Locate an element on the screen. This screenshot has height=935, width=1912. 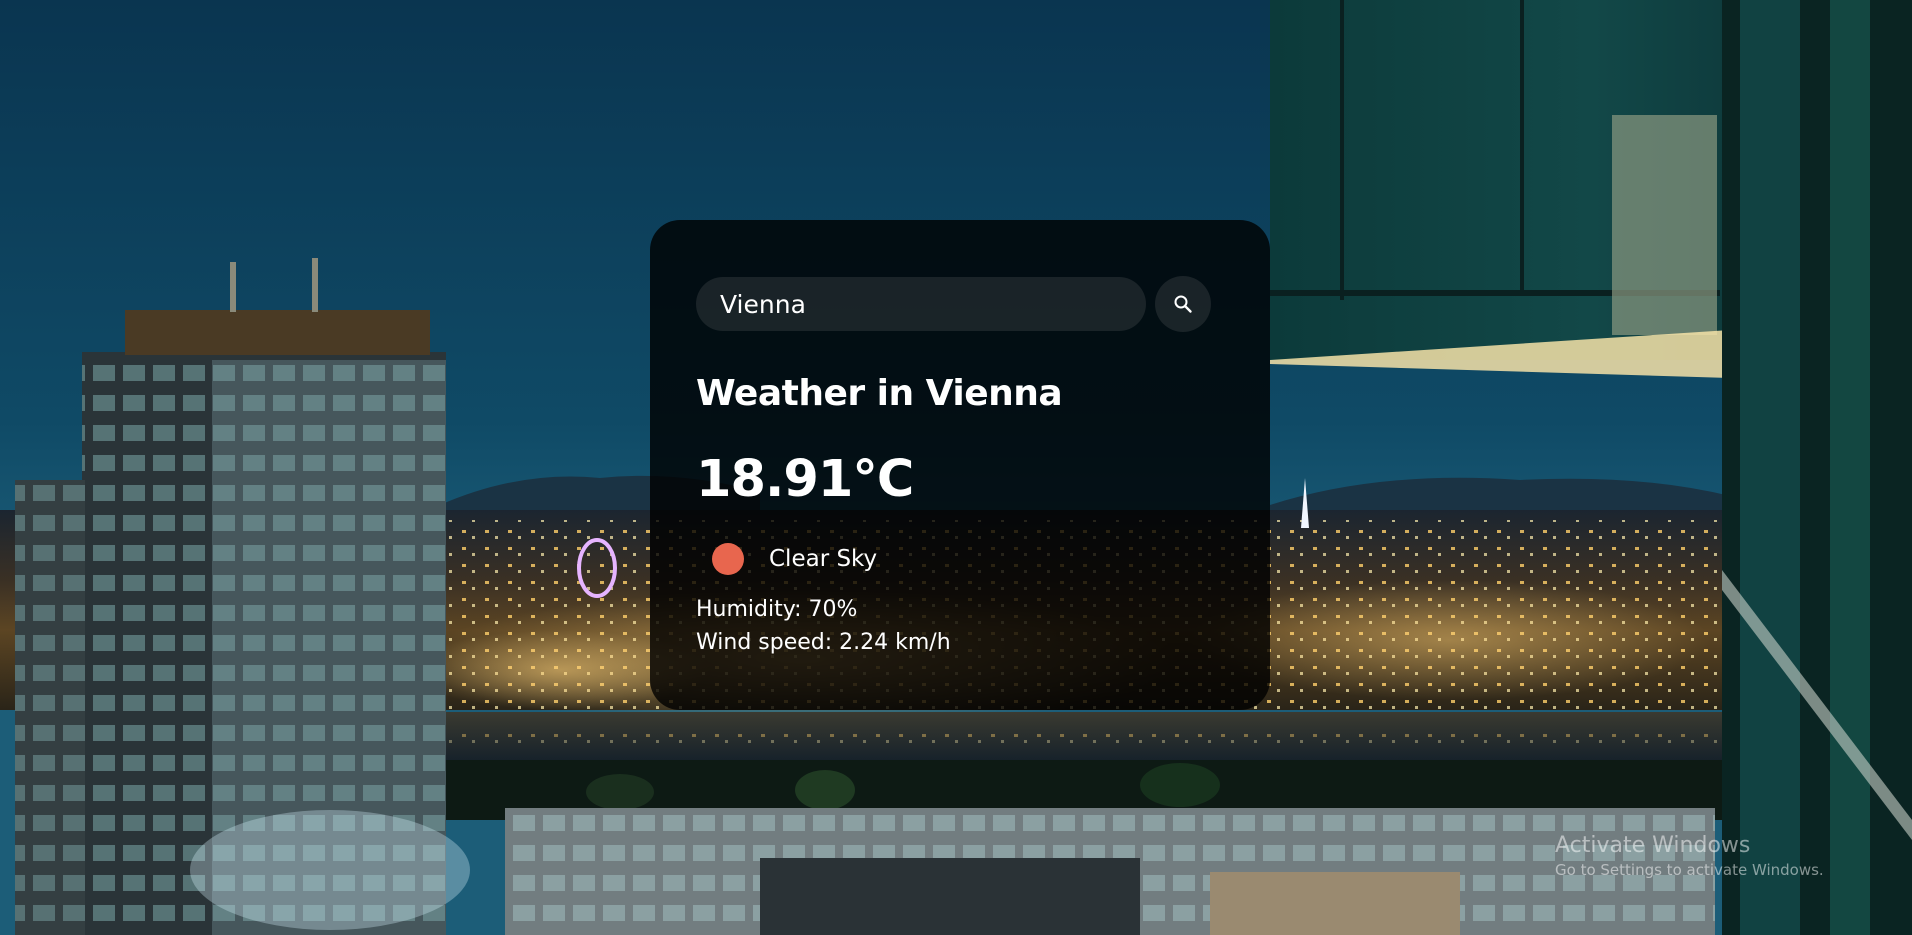
weather-description: Clear Sky is located at coordinates (823, 559).